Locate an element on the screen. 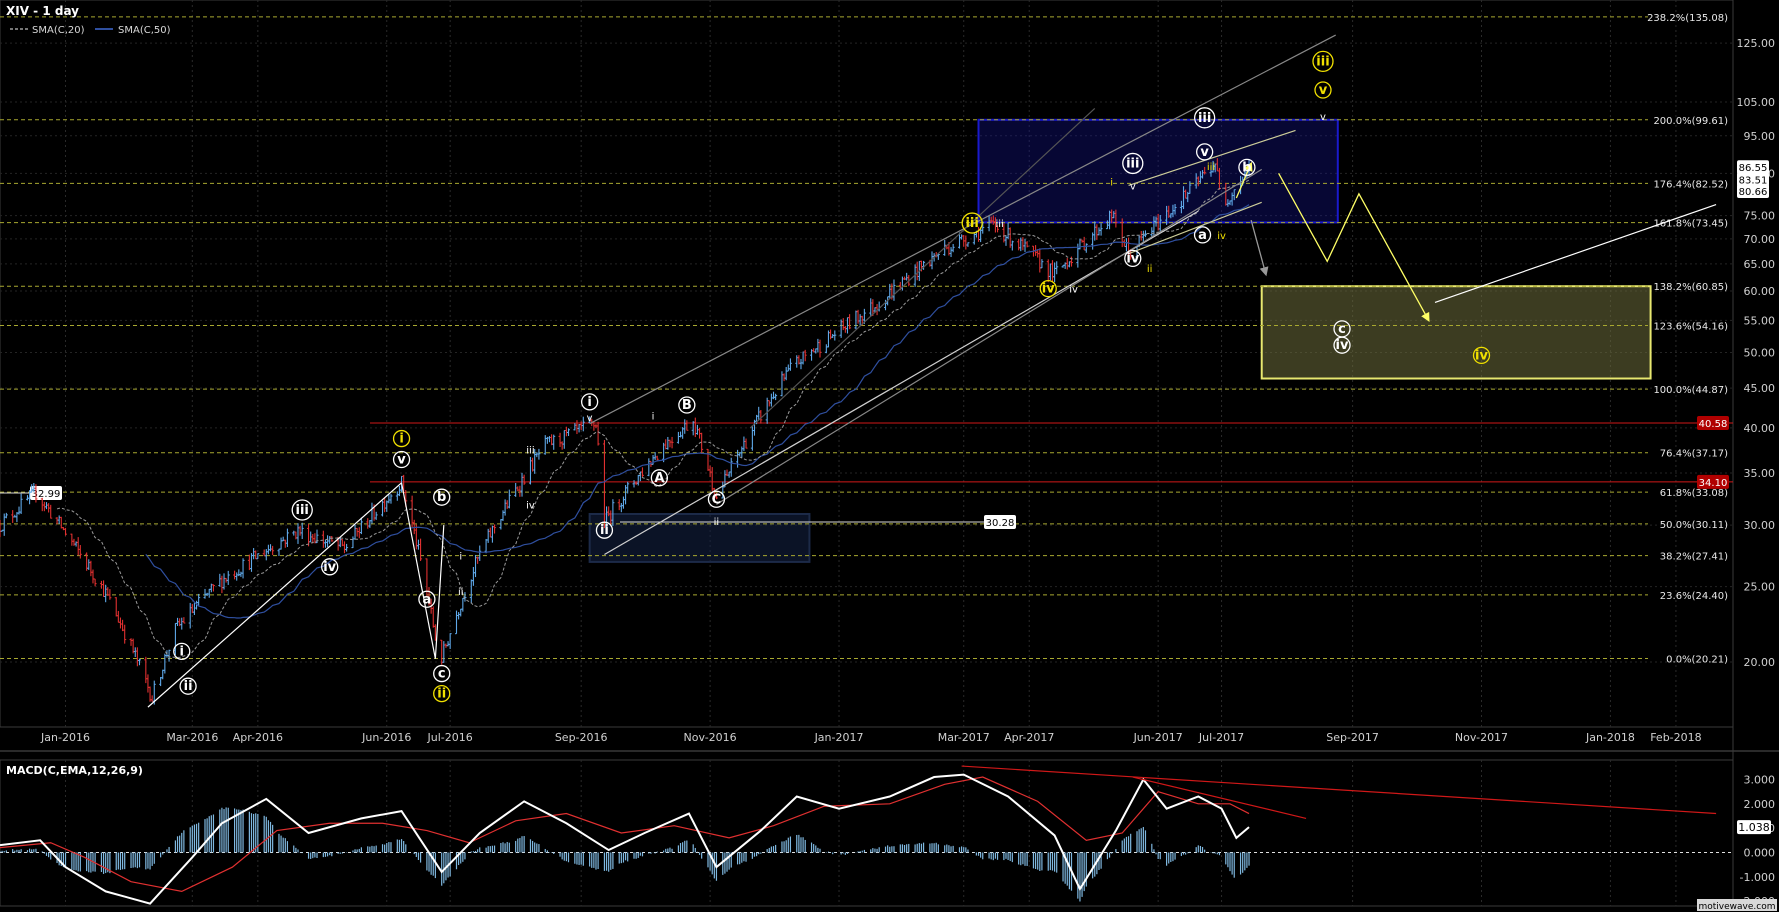  x-tick-label: Jan-2018 is located at coordinates (1610, 737).